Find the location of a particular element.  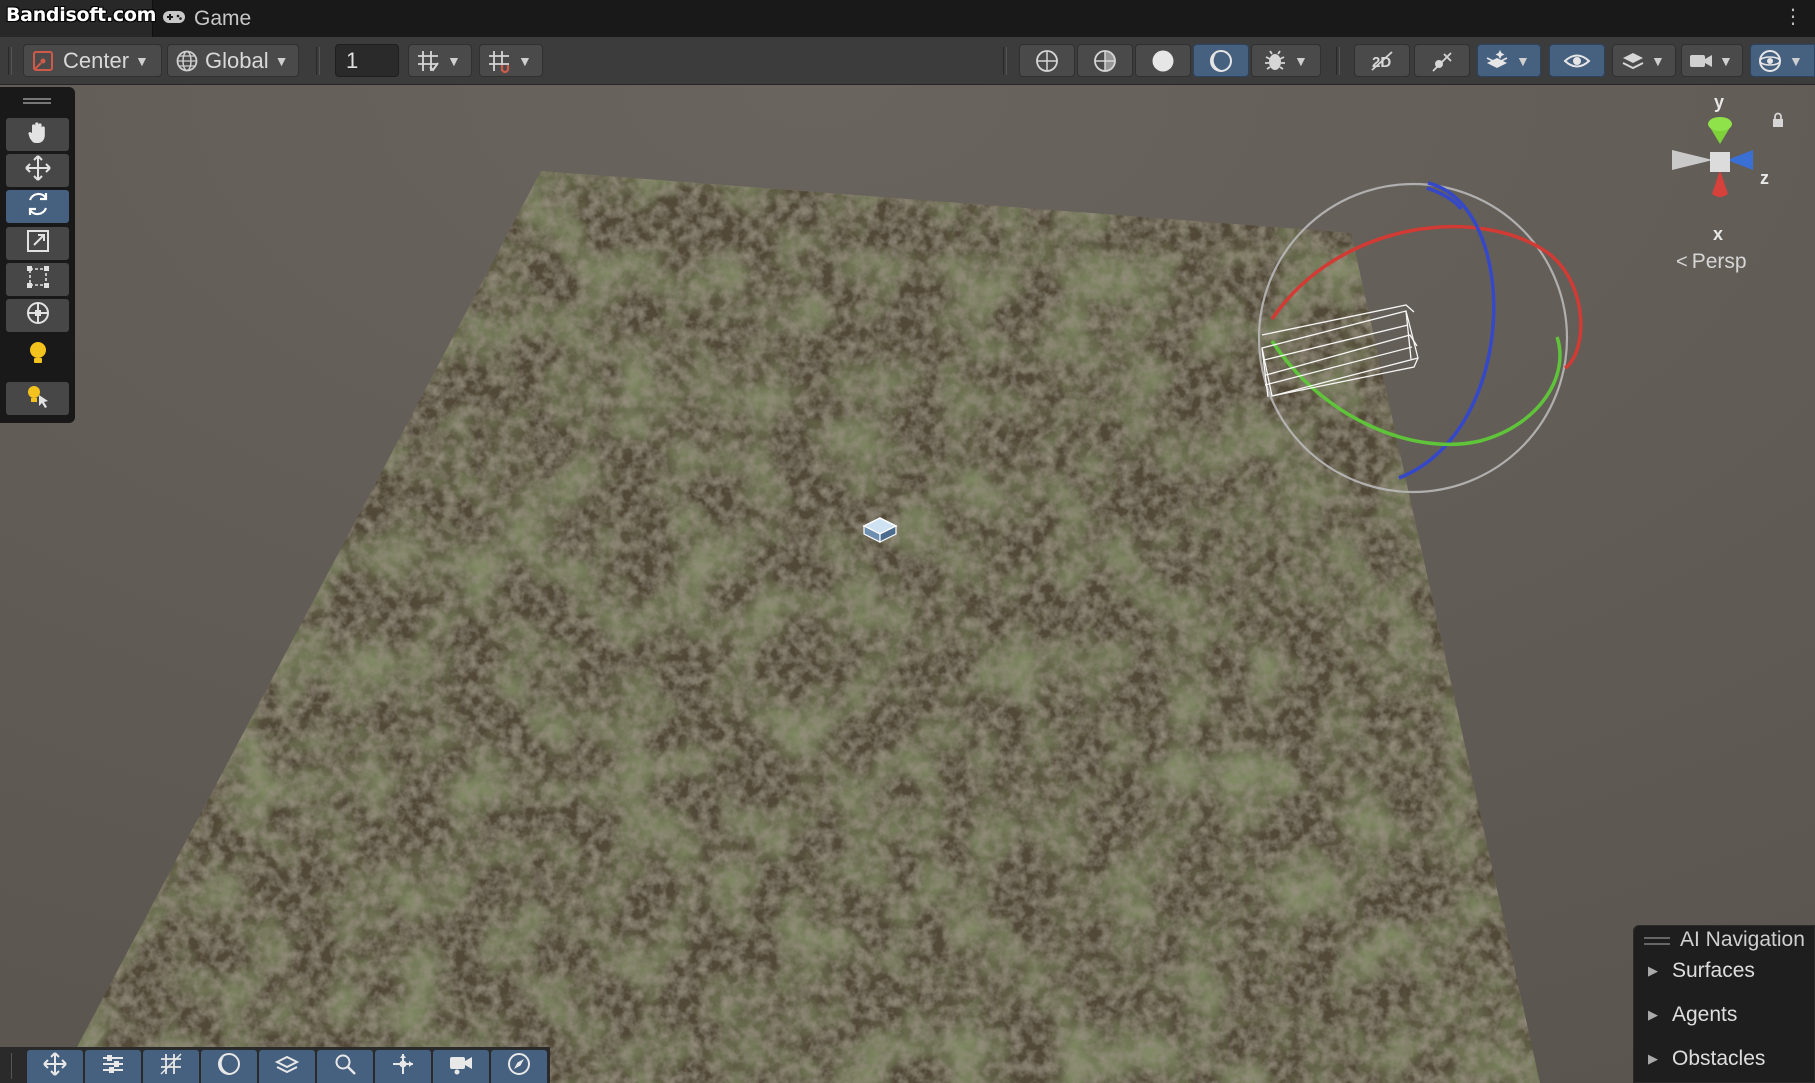

scale-tool-button is located at coordinates (37, 243).